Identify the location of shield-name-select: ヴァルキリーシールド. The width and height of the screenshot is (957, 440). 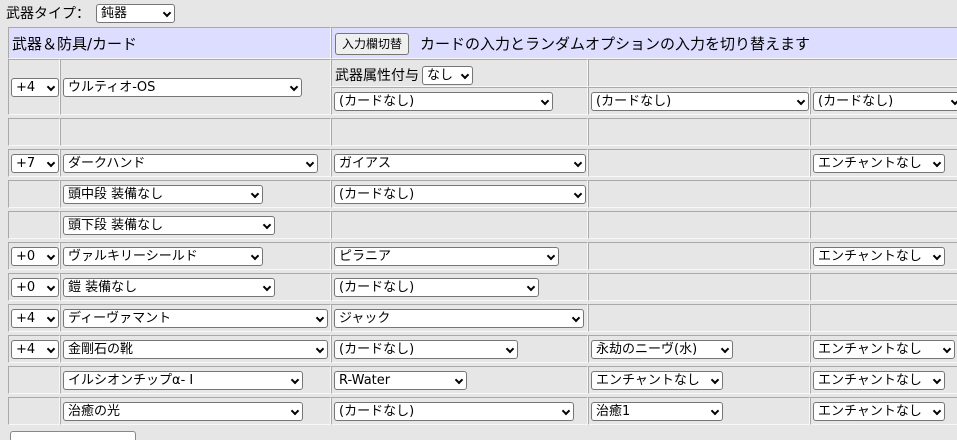
(163, 256).